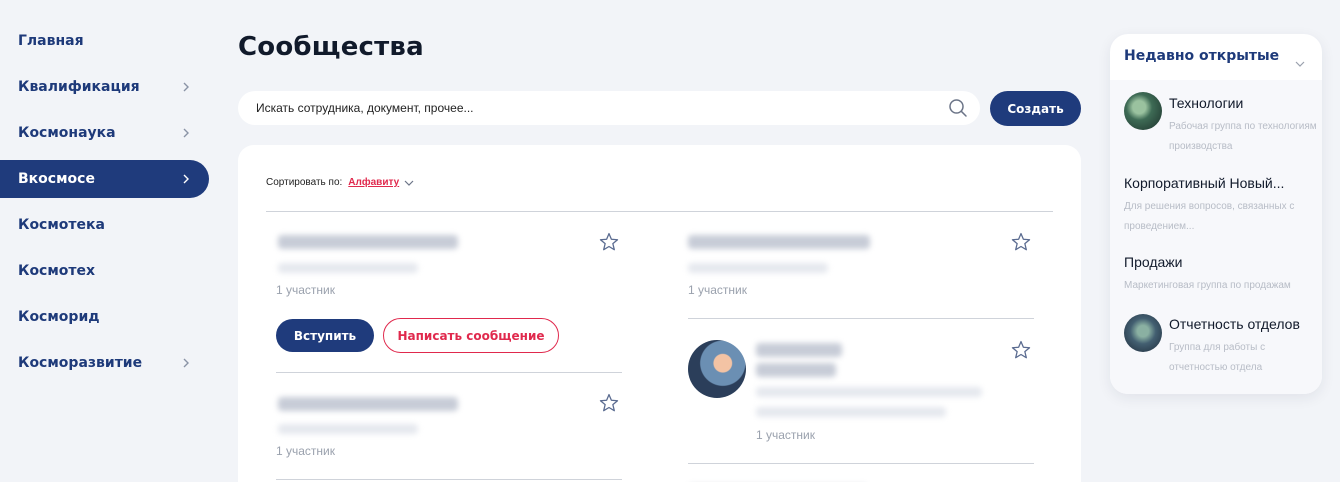  Describe the element at coordinates (59, 317) in the screenshot. I see `sidebar-item-label: Косморид` at that location.